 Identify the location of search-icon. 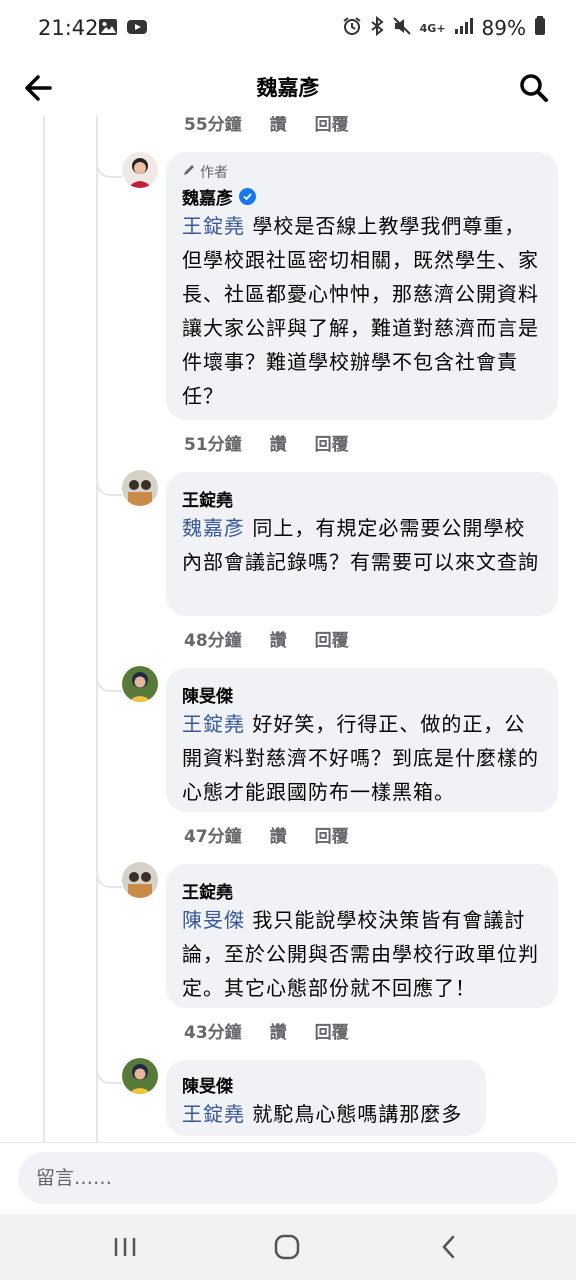
(534, 88).